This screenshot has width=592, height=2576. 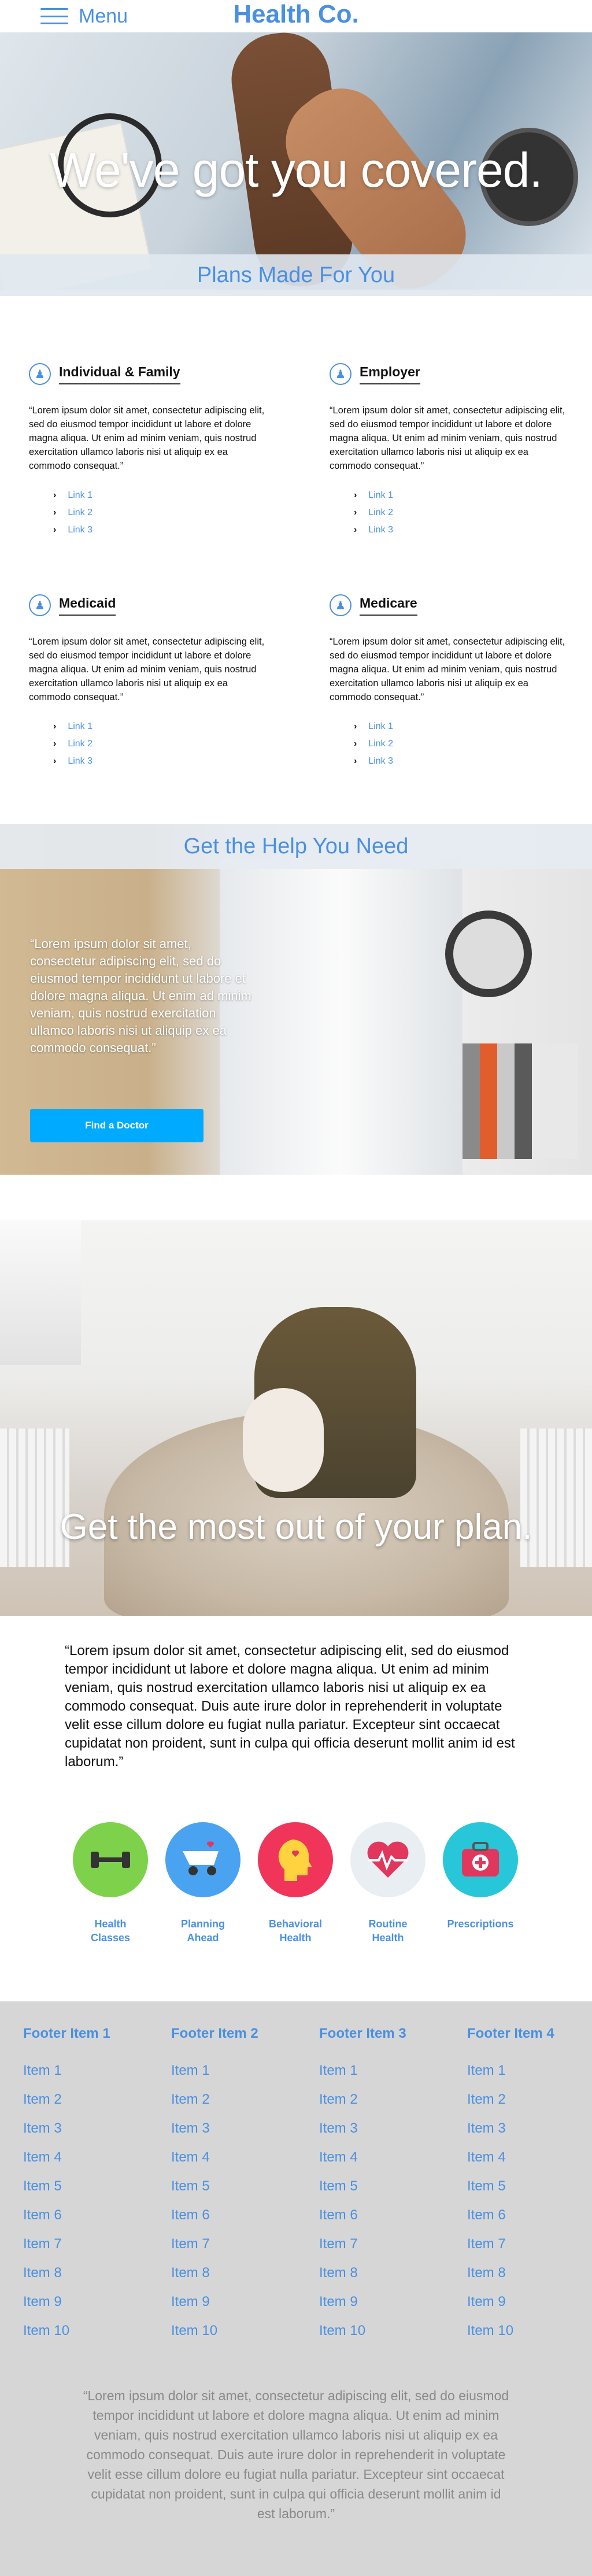 I want to click on feature-routine-health: Routine Health, so click(x=388, y=1883).